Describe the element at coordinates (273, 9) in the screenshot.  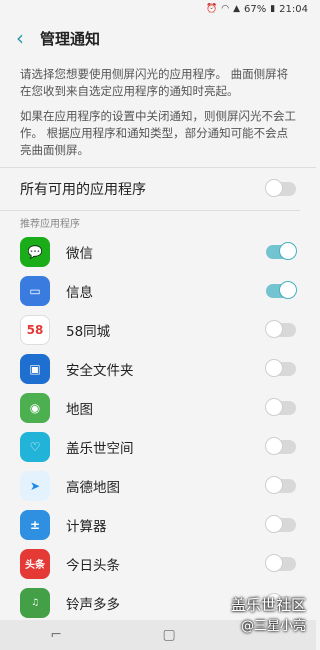
I see `battery-icon: ▮` at that location.